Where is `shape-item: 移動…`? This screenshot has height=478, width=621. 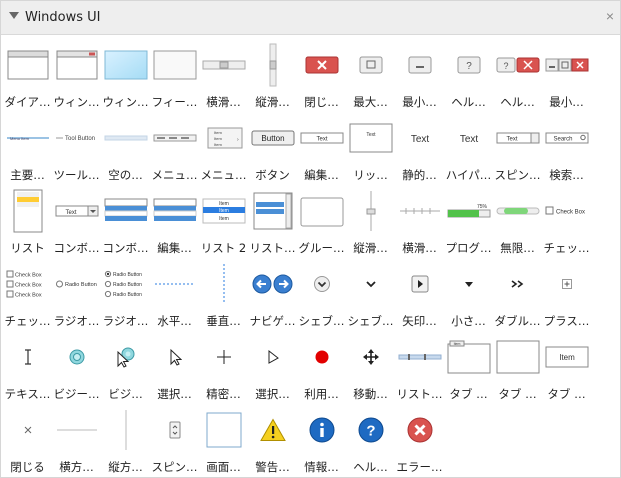
shape-item: 移動… is located at coordinates (370, 368).